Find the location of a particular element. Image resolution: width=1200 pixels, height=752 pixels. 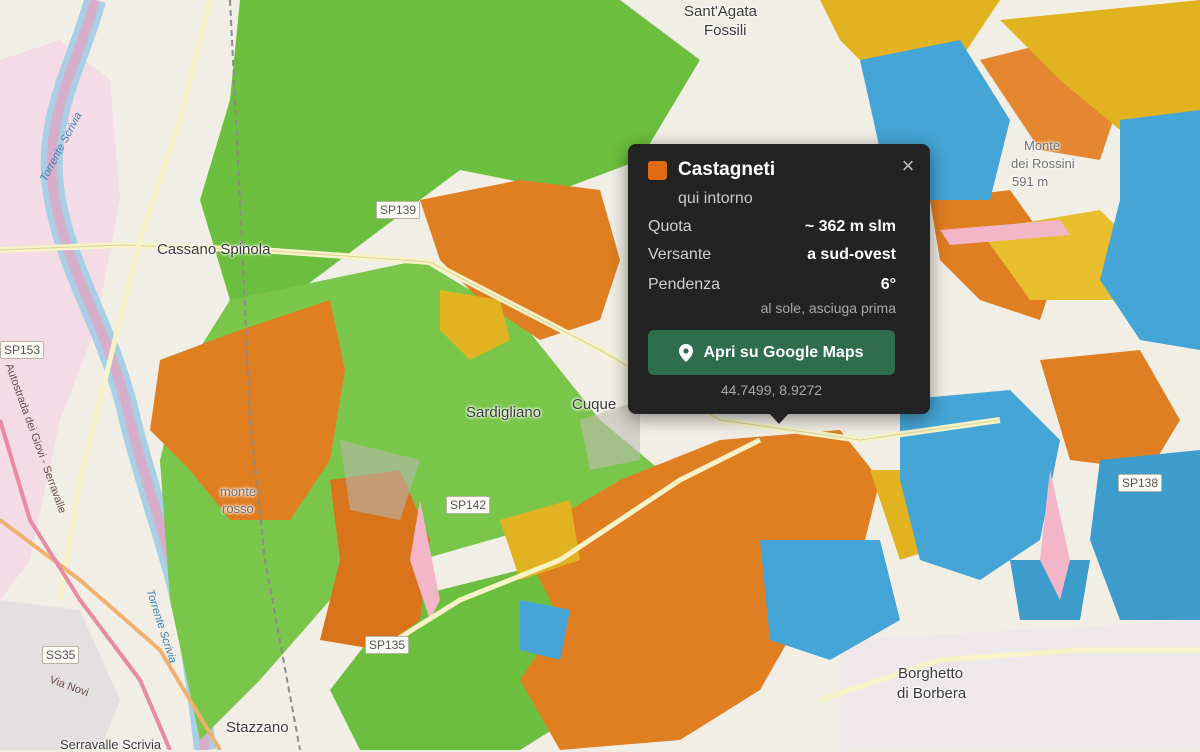

place-label: Borghetto is located at coordinates (931, 673).